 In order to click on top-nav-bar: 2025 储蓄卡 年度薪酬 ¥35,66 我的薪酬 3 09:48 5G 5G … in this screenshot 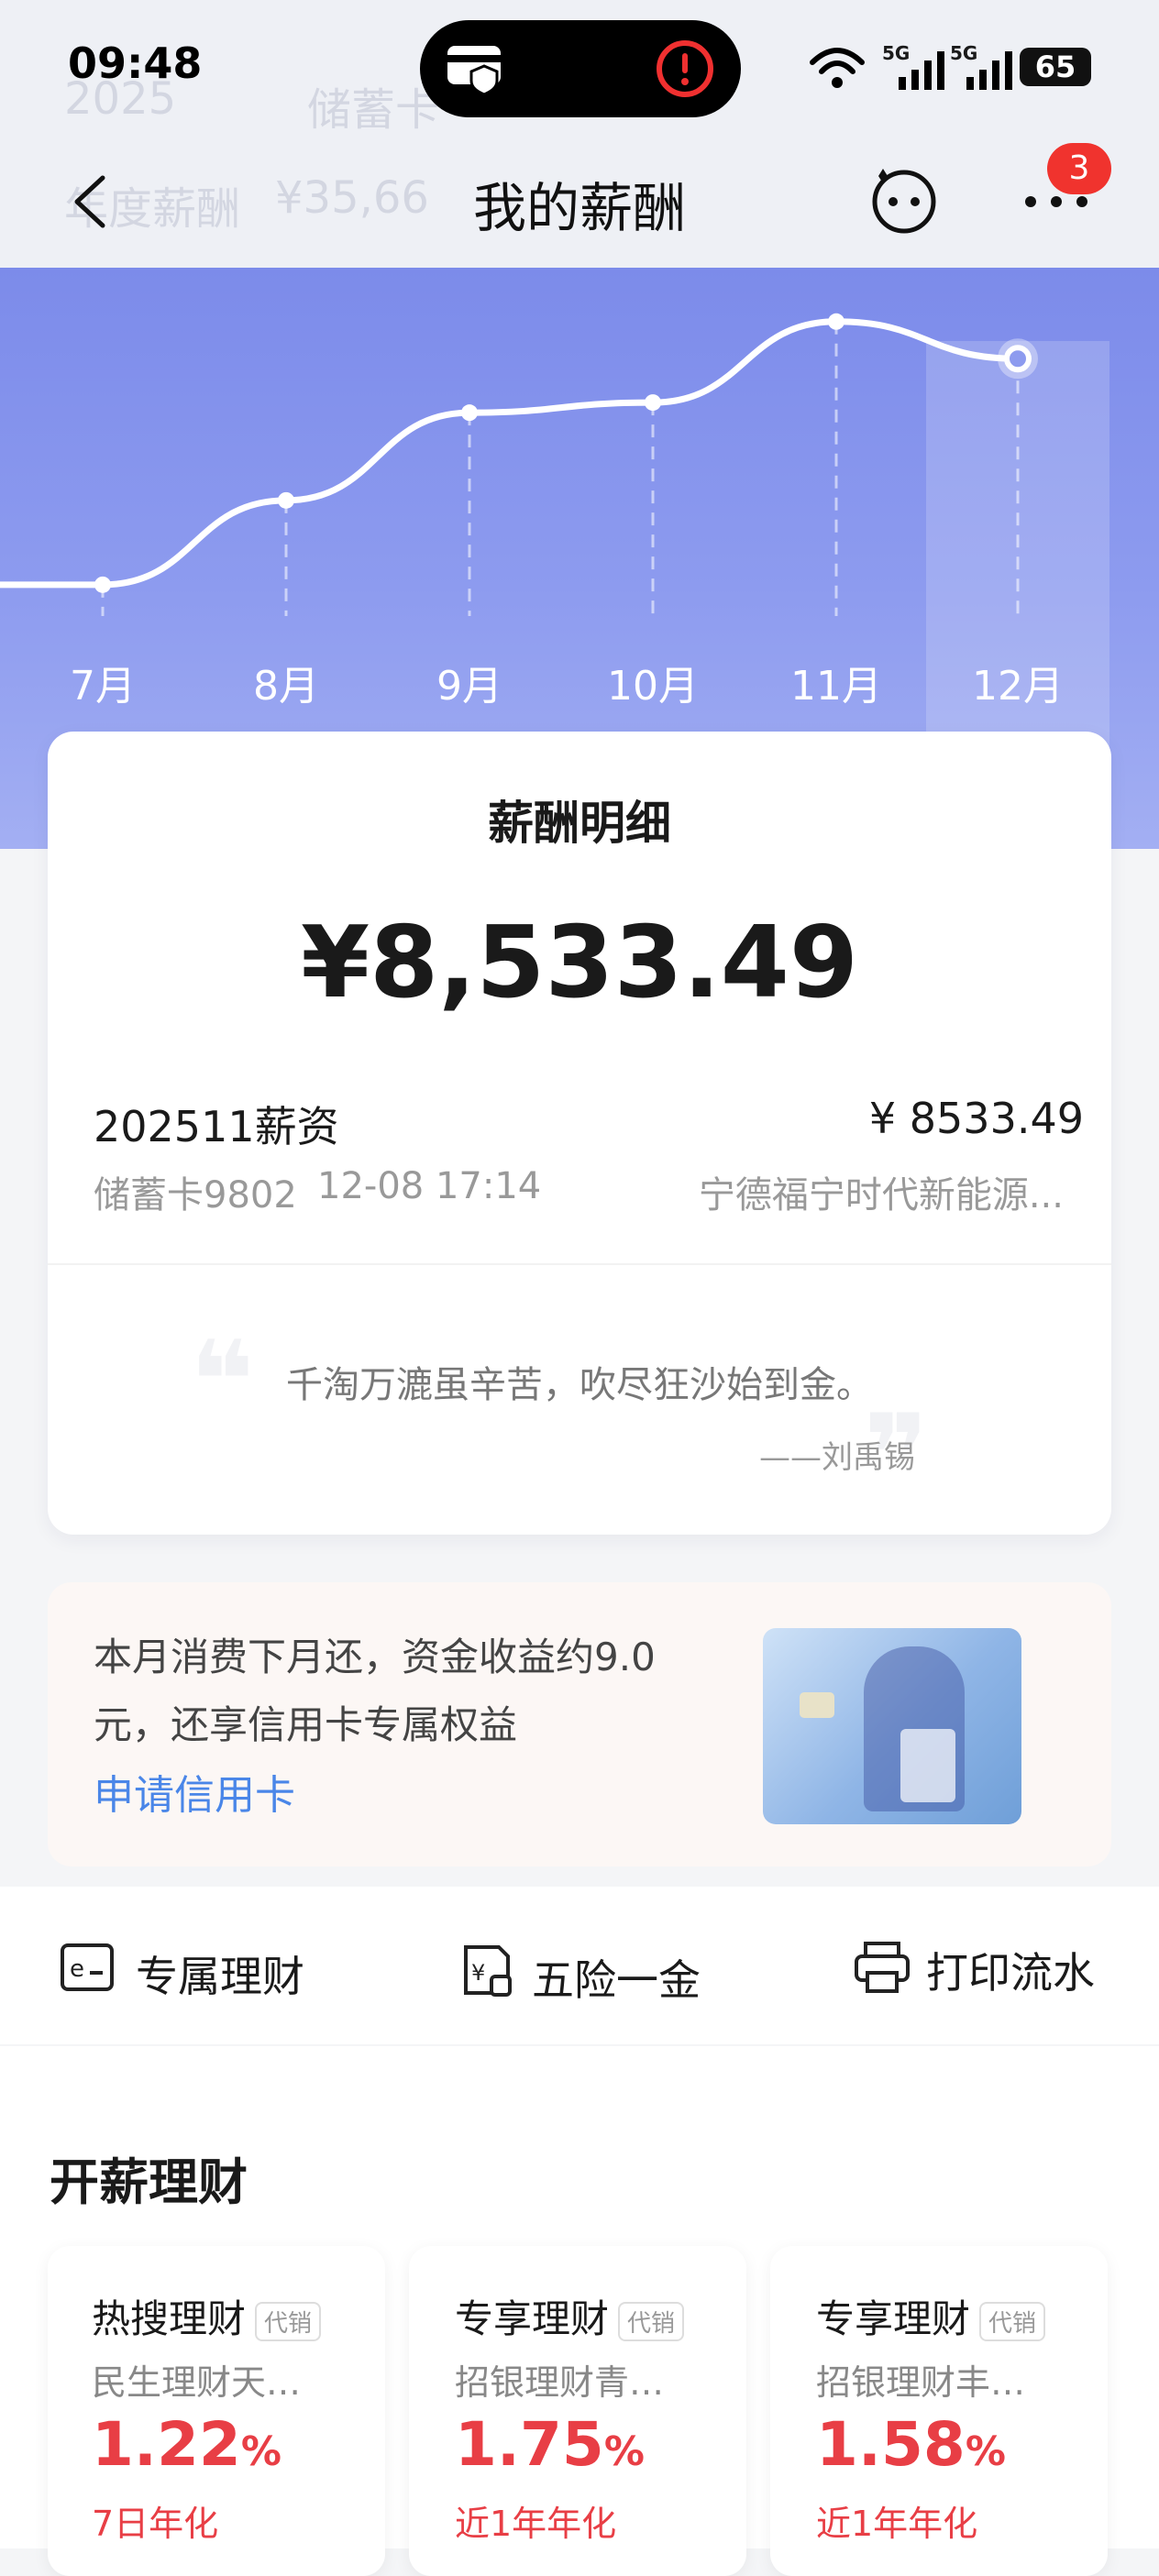, I will do `click(579, 134)`.